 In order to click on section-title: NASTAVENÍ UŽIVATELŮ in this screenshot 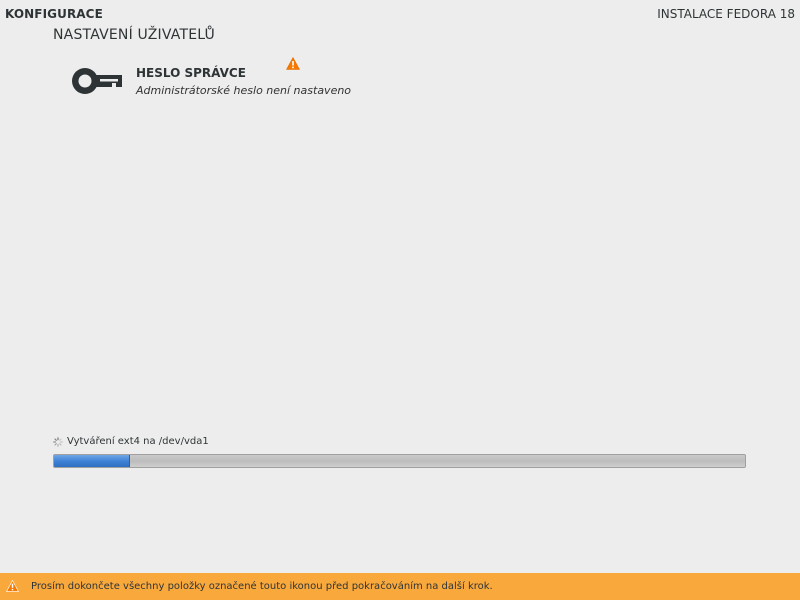, I will do `click(134, 35)`.